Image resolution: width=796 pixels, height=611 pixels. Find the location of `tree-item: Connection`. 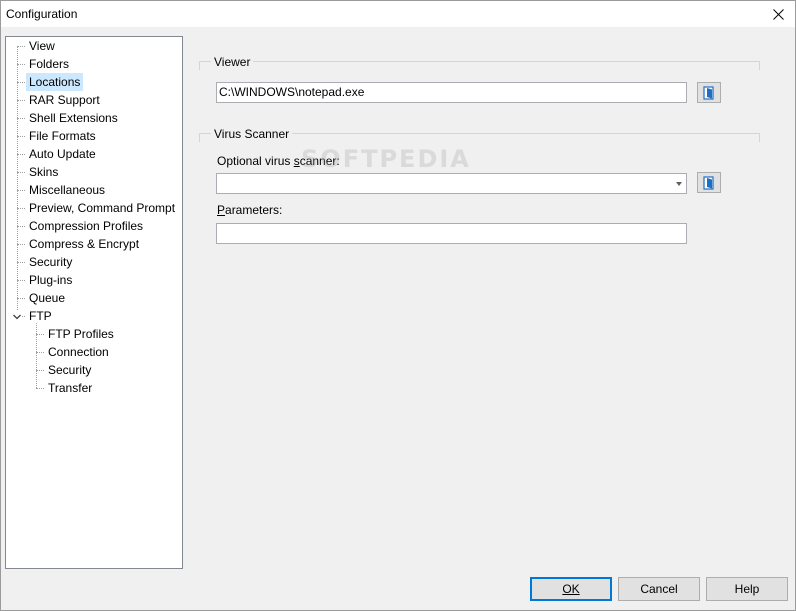

tree-item: Connection is located at coordinates (78, 352).